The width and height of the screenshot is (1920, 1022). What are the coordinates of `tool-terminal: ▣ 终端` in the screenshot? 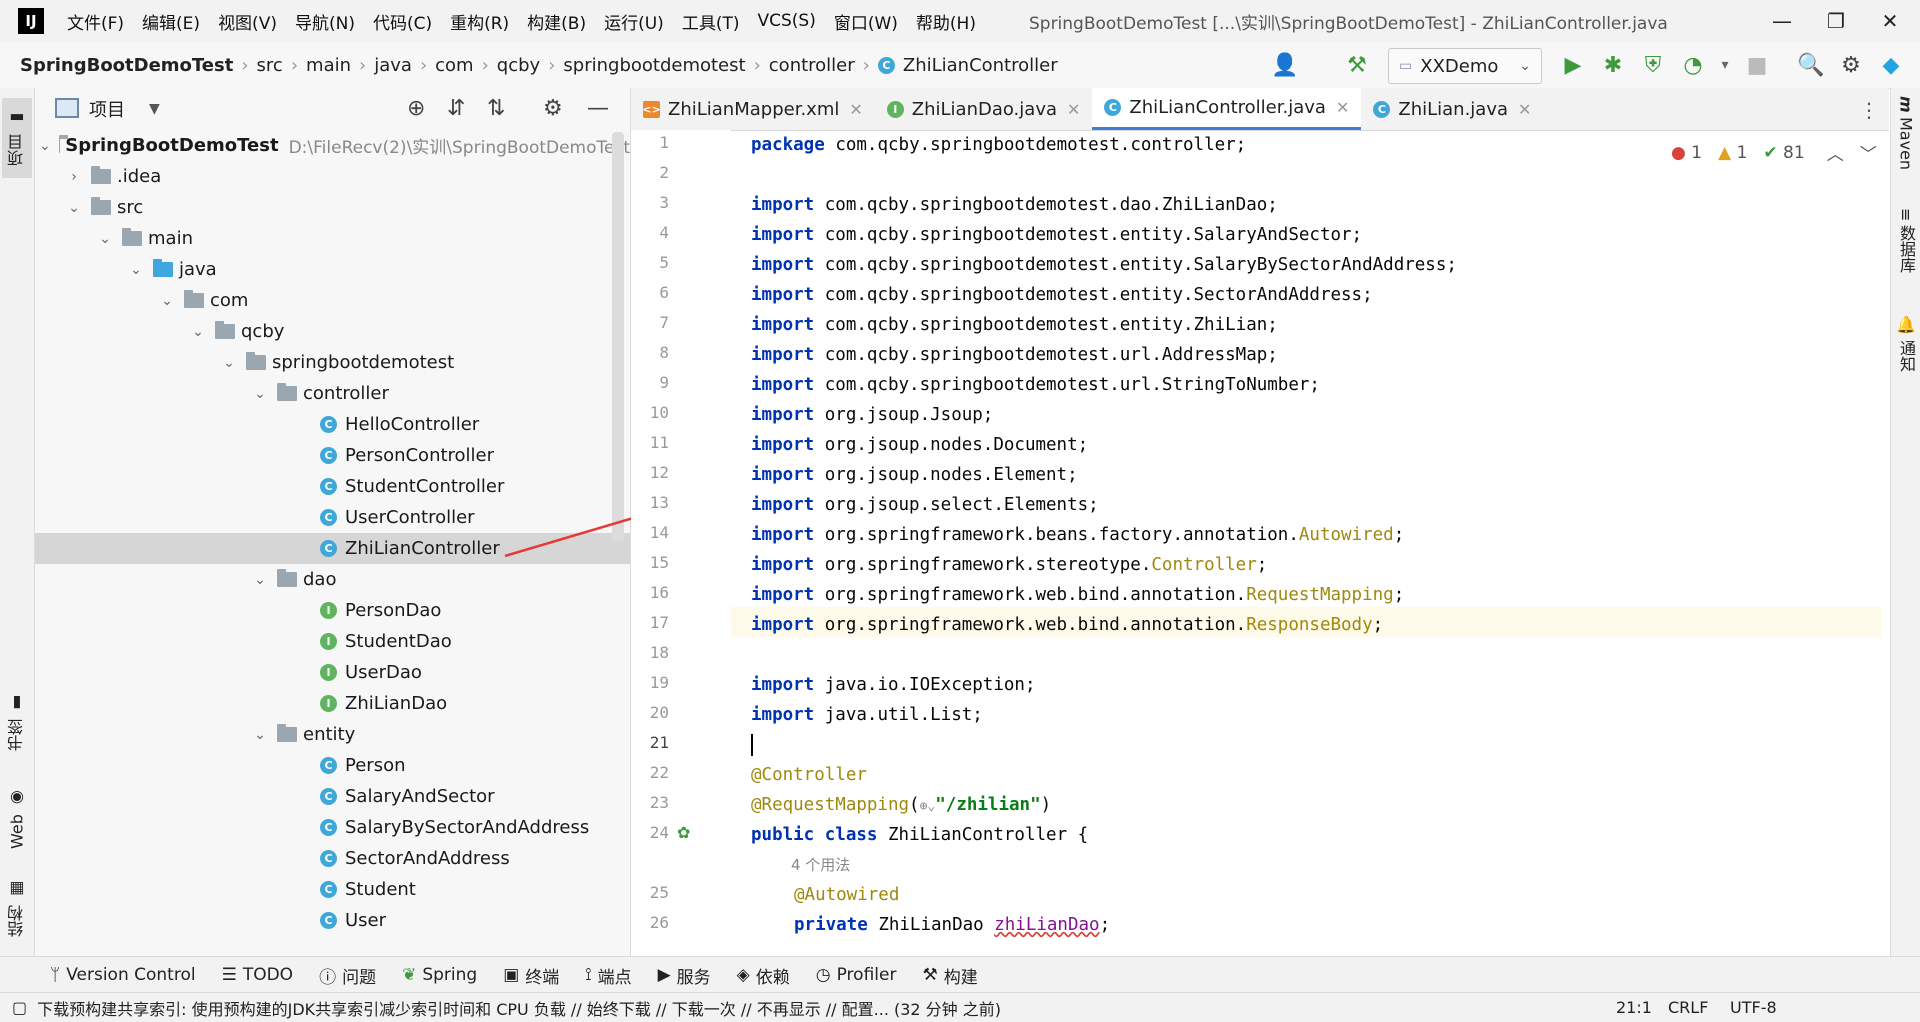 It's located at (531, 975).